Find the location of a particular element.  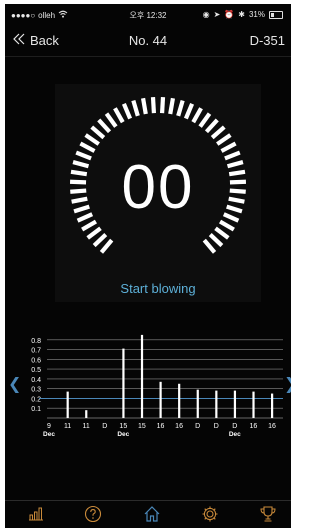

tab-home is located at coordinates (152, 516).